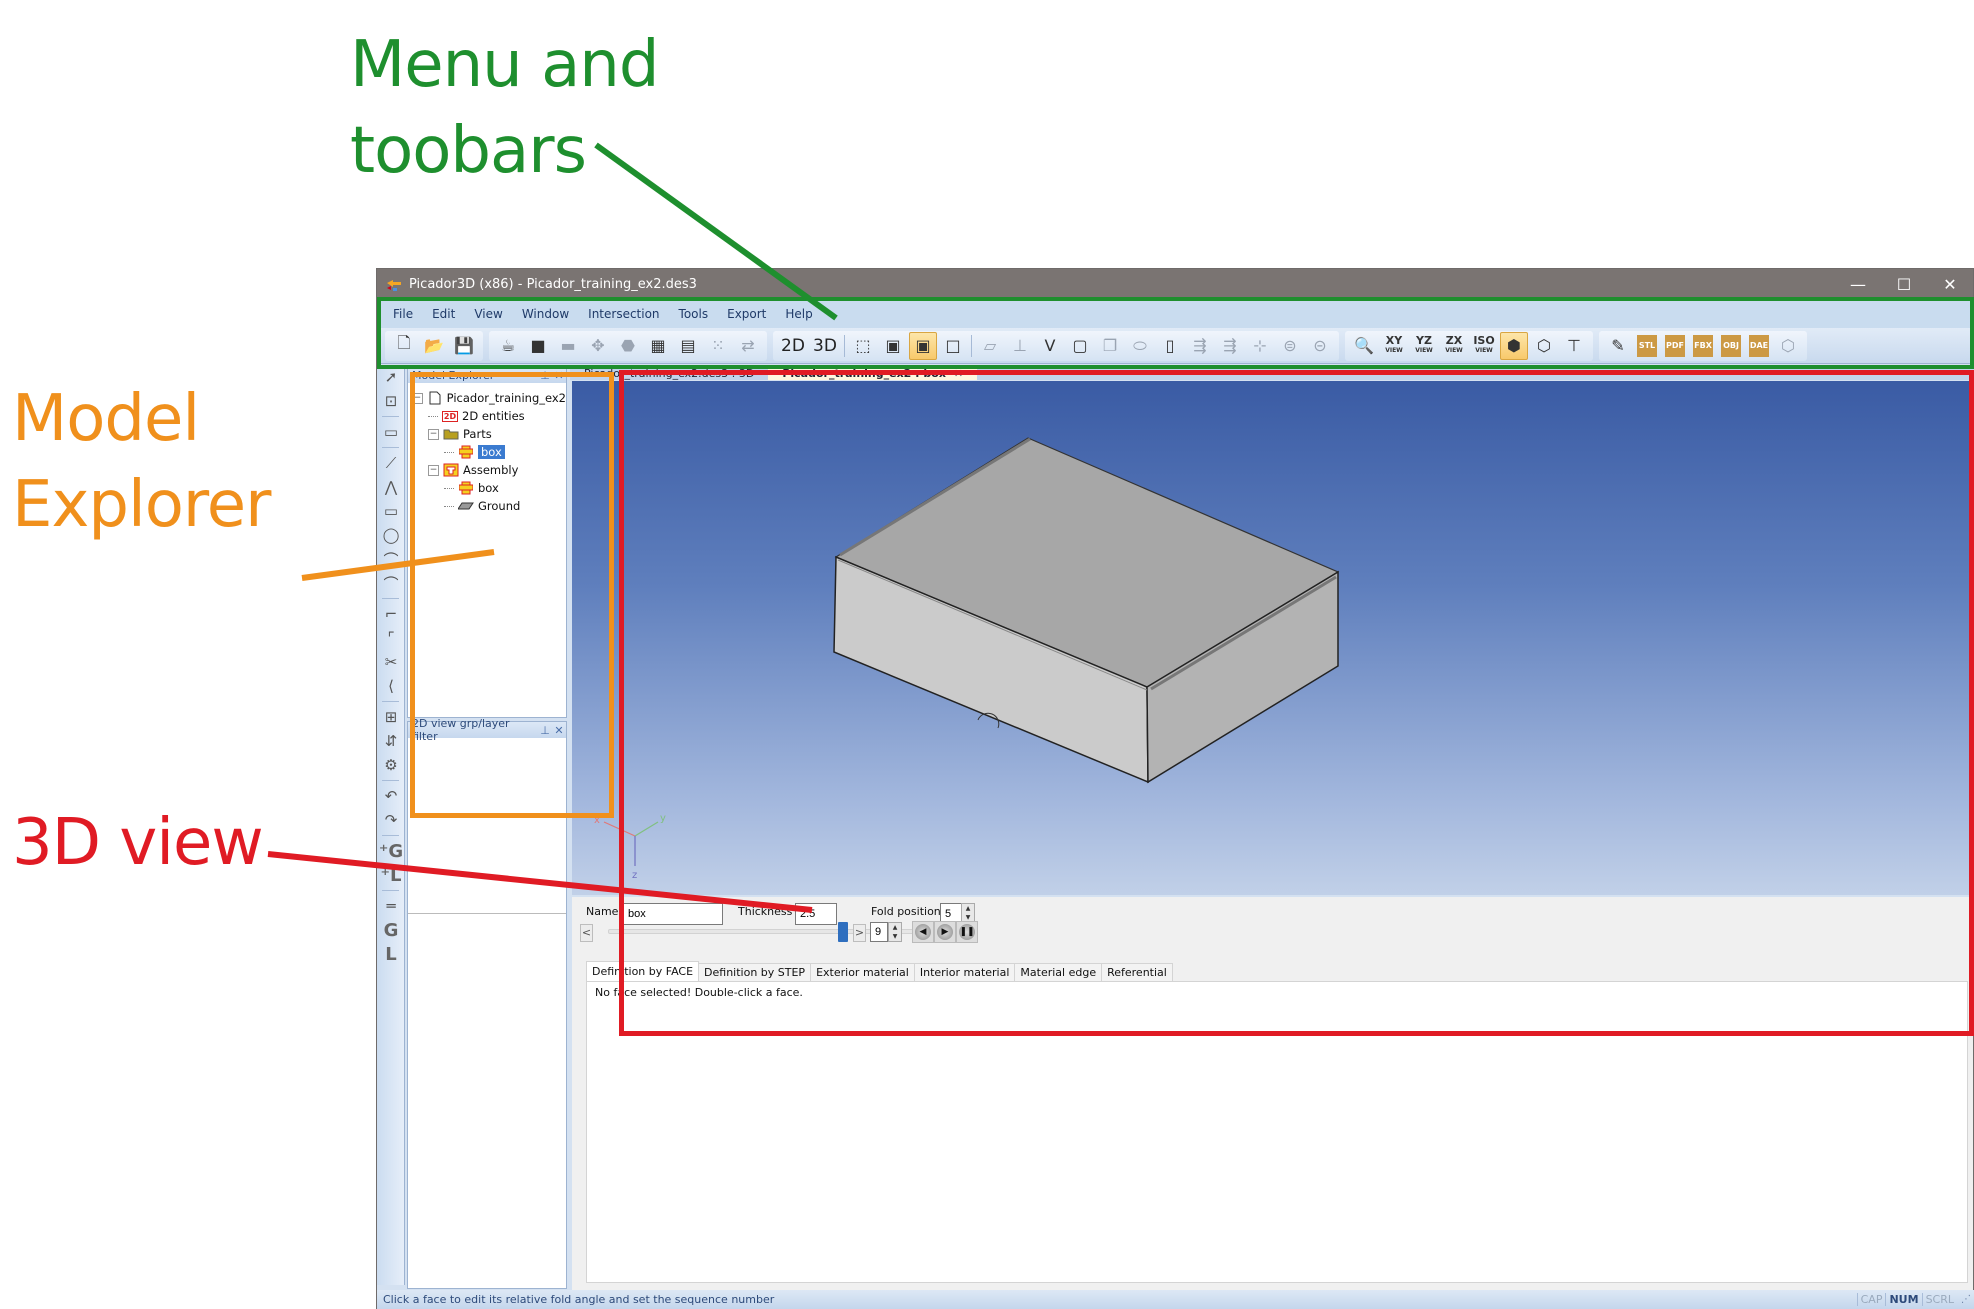 This screenshot has width=1974, height=1309. I want to click on export-stl-icon: STL, so click(1647, 345).